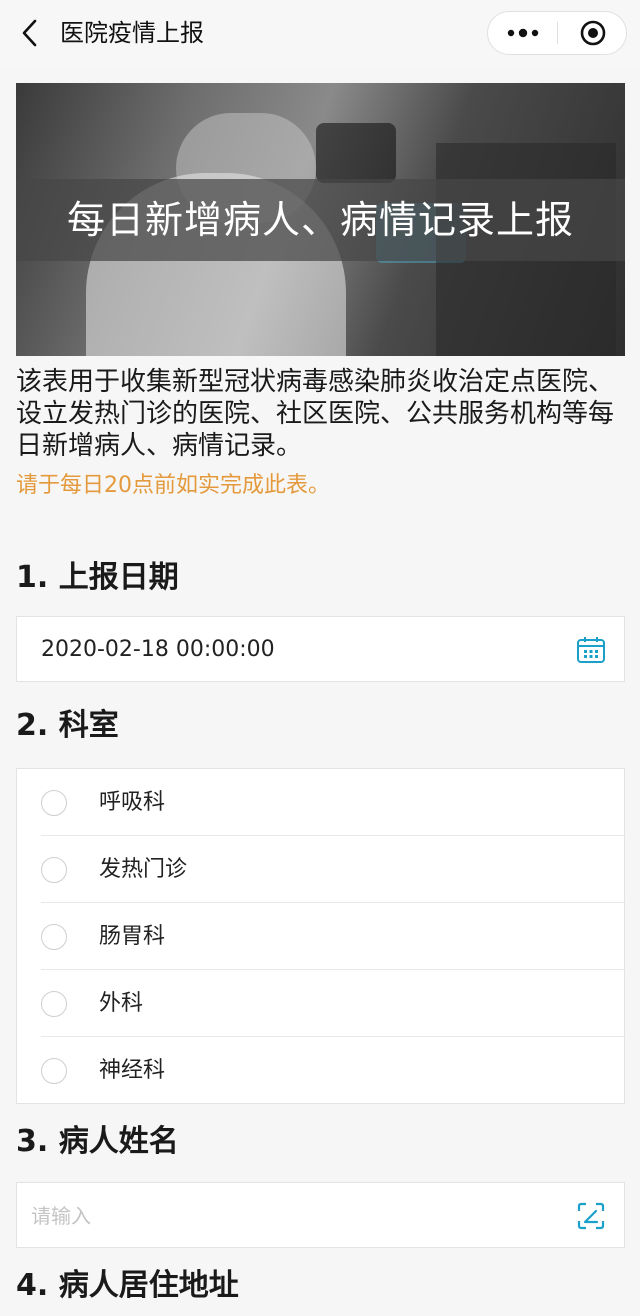 The image size is (640, 1316). Describe the element at coordinates (121, 1003) in the screenshot. I see `option-label: 外科` at that location.